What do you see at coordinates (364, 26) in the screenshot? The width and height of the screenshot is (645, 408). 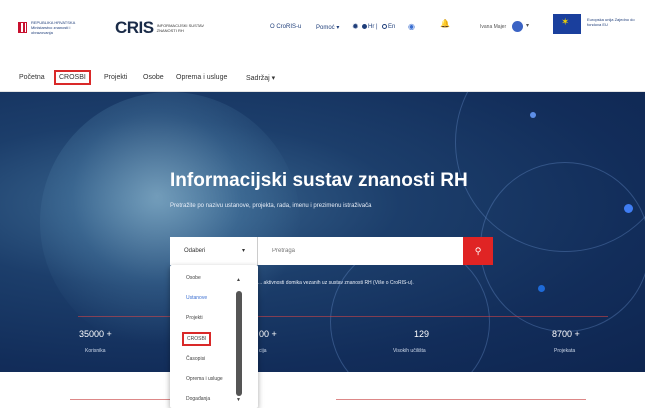 I see `radio-selected-icon` at bounding box center [364, 26].